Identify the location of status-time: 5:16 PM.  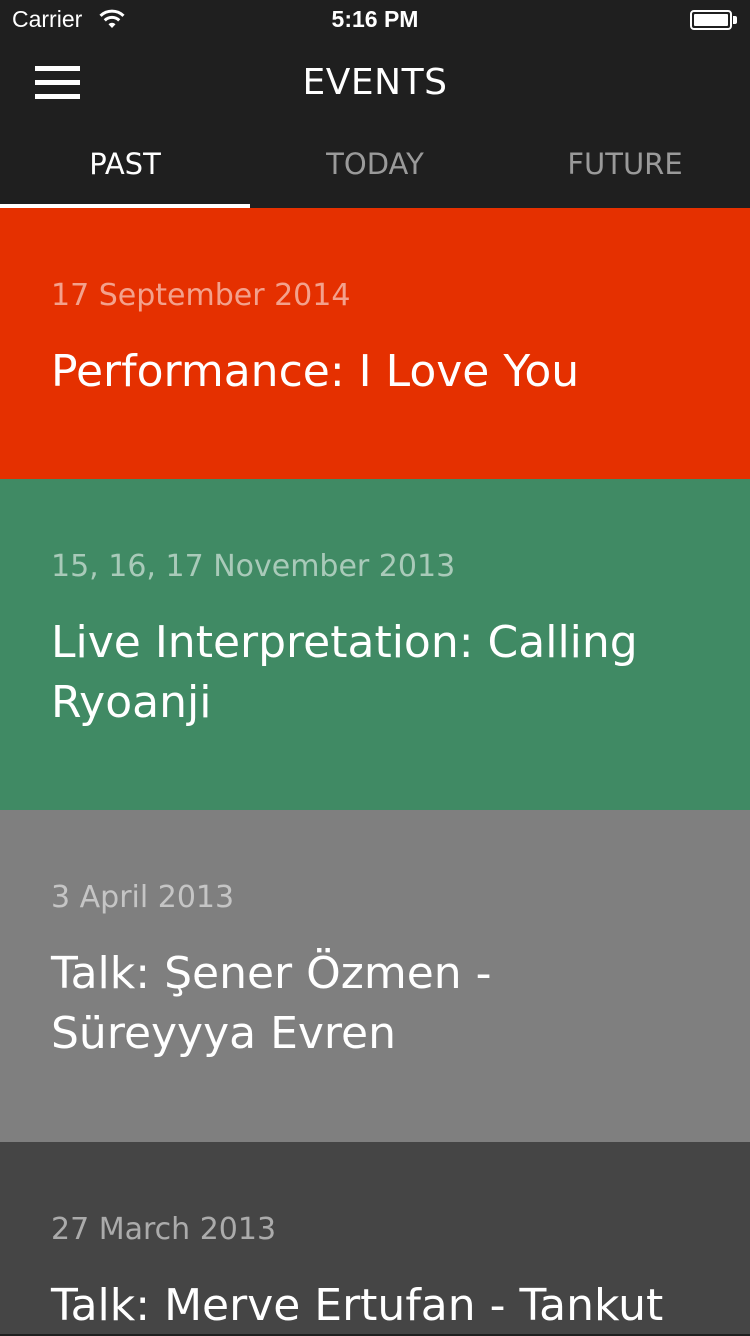
(375, 19).